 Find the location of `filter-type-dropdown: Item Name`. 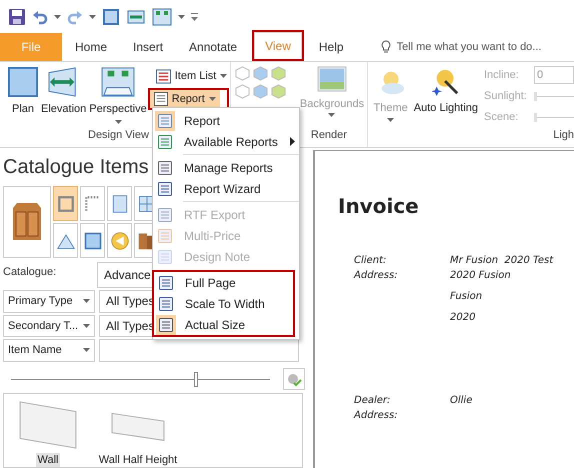

filter-type-dropdown: Item Name is located at coordinates (49, 350).